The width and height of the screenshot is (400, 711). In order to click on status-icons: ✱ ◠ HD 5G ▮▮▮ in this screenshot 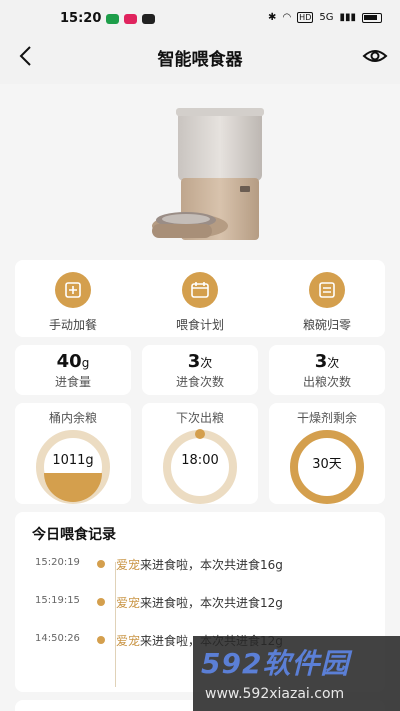, I will do `click(325, 17)`.